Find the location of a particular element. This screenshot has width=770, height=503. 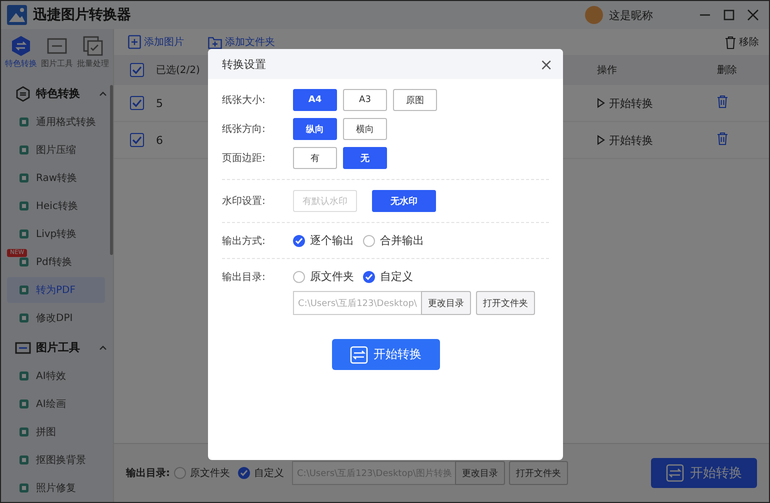

option-button: 有 is located at coordinates (315, 158).